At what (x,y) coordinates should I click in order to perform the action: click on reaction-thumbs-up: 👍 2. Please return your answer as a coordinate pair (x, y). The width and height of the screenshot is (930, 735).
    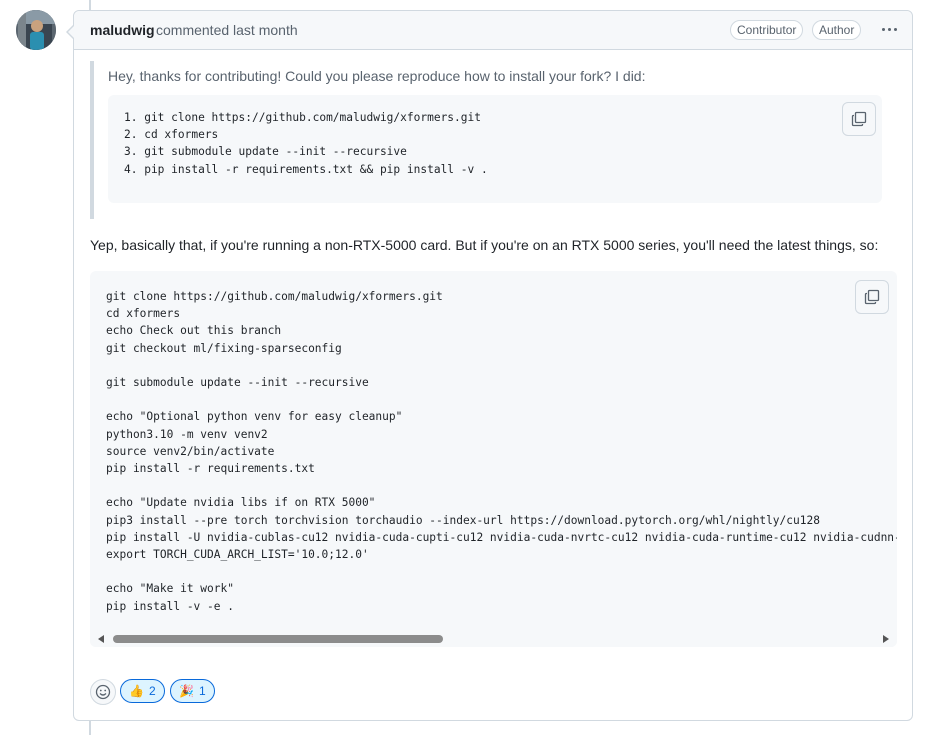
    Looking at the image, I should click on (142, 691).